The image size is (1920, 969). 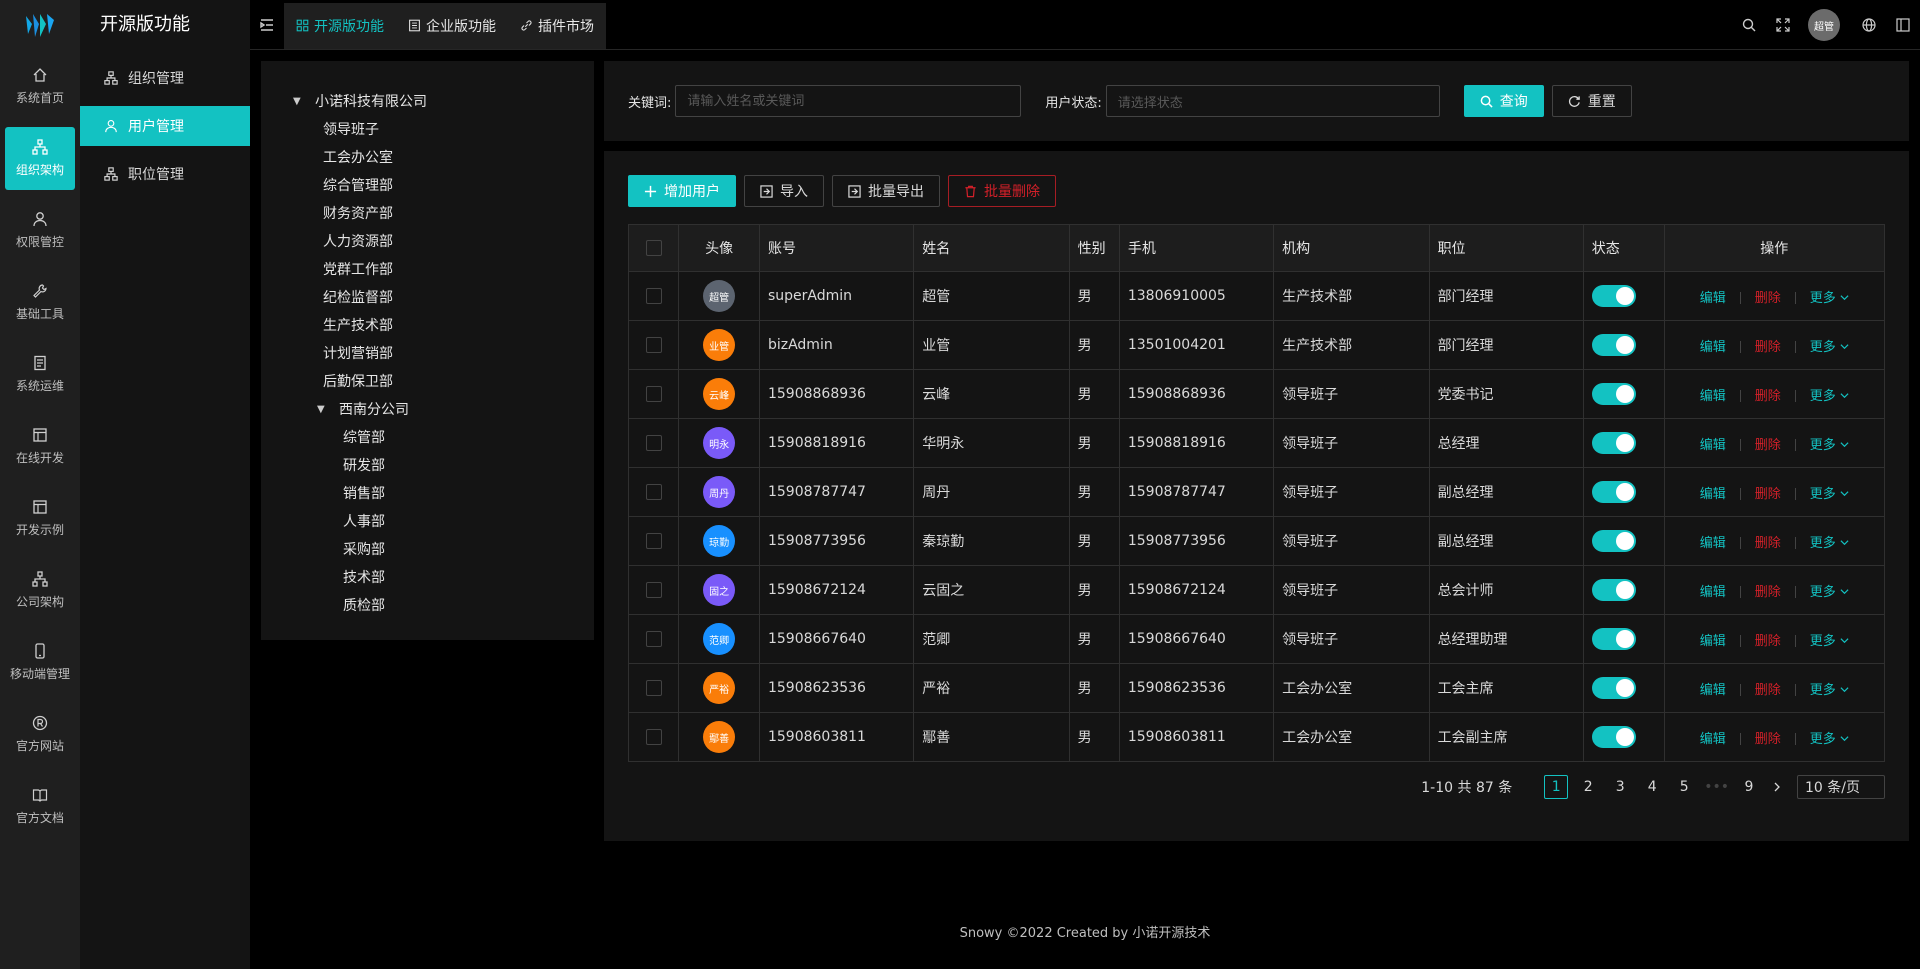 What do you see at coordinates (267, 25) in the screenshot?
I see `collapse-menu-button` at bounding box center [267, 25].